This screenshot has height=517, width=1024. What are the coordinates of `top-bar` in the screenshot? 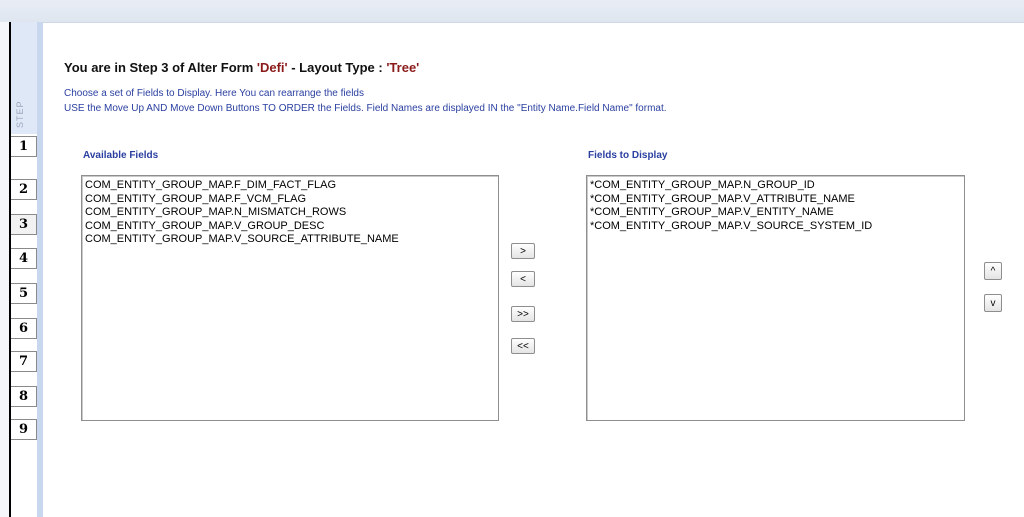 It's located at (512, 11).